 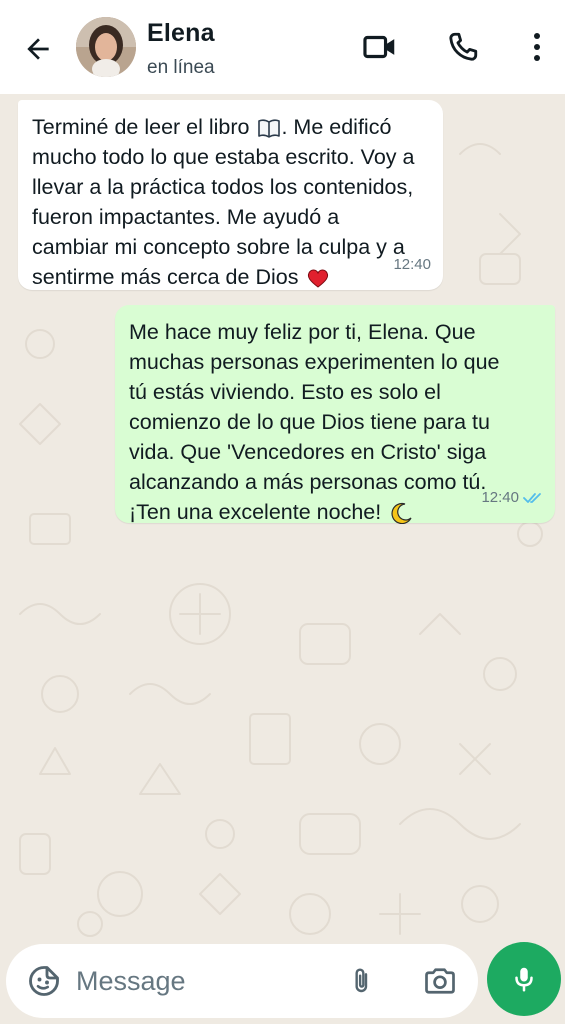 What do you see at coordinates (537, 47) in the screenshot?
I see `more-options-icon` at bounding box center [537, 47].